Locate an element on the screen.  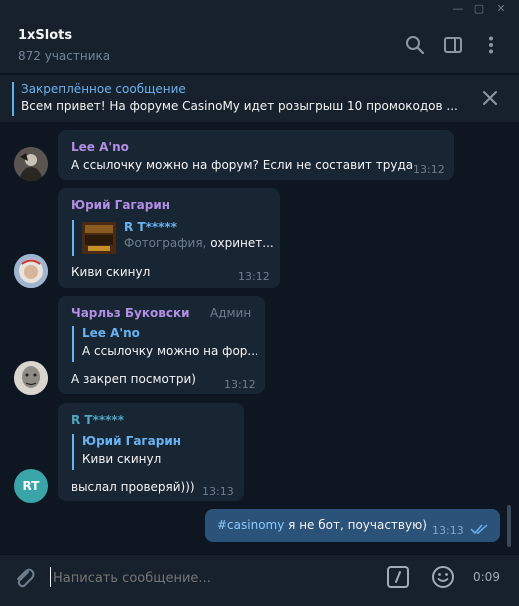
outgoing-message-bubble: #casinomy я не бот, поучаствую) 13:13 is located at coordinates (352, 525).